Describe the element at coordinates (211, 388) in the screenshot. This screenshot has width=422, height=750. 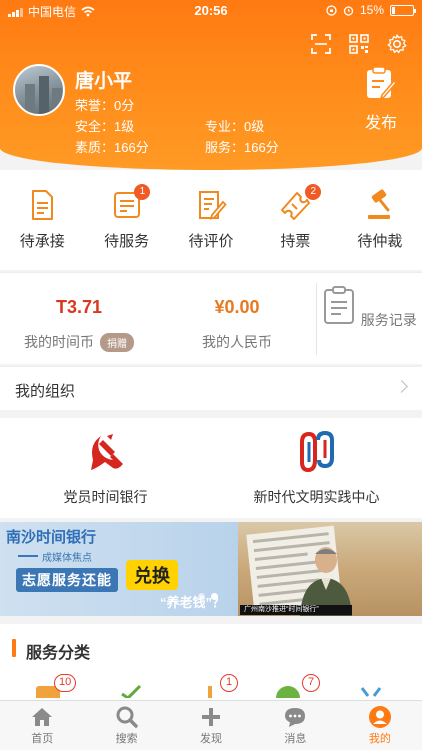
I see `my-organization-row: 我的组织` at that location.